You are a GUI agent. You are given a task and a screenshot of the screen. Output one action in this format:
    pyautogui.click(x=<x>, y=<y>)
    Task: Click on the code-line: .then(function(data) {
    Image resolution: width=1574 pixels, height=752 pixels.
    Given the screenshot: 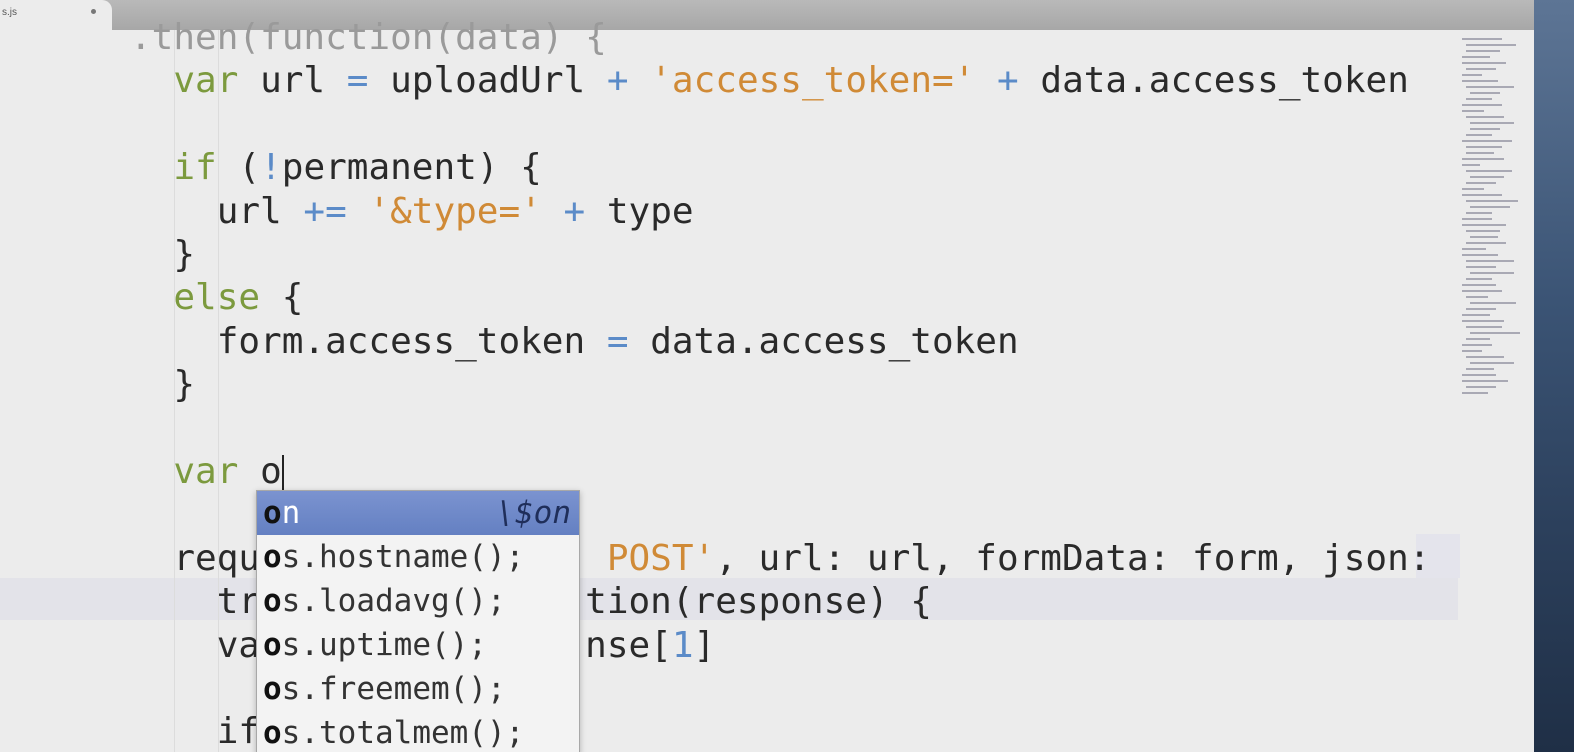 What is the action you would take?
    pyautogui.click(x=368, y=37)
    